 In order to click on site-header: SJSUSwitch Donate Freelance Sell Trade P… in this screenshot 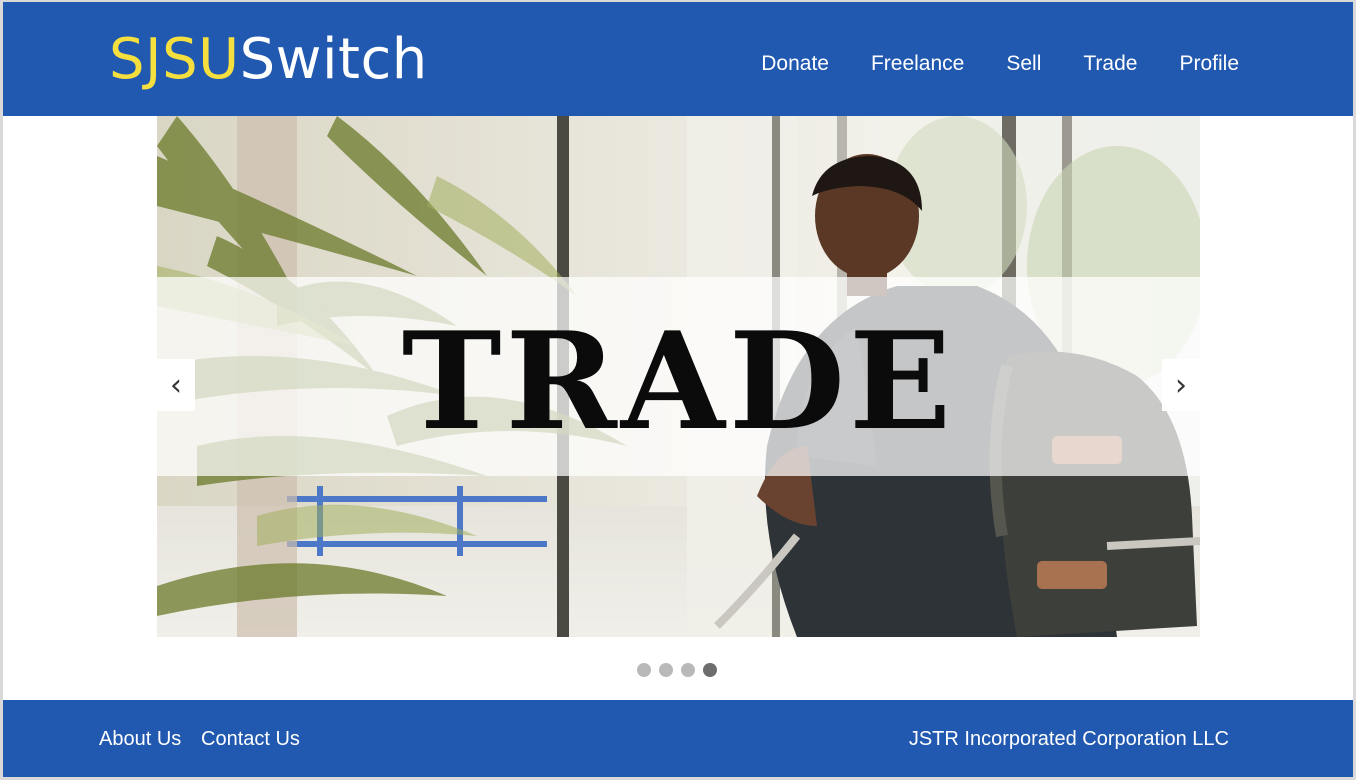, I will do `click(678, 59)`.